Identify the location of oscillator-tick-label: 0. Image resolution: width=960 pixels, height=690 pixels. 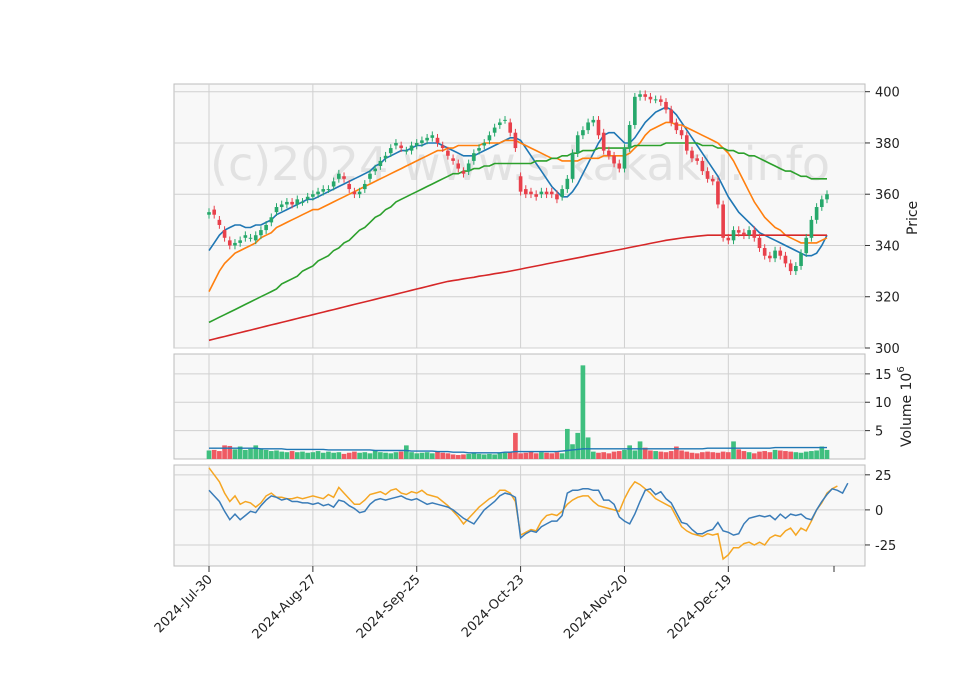
(879, 511).